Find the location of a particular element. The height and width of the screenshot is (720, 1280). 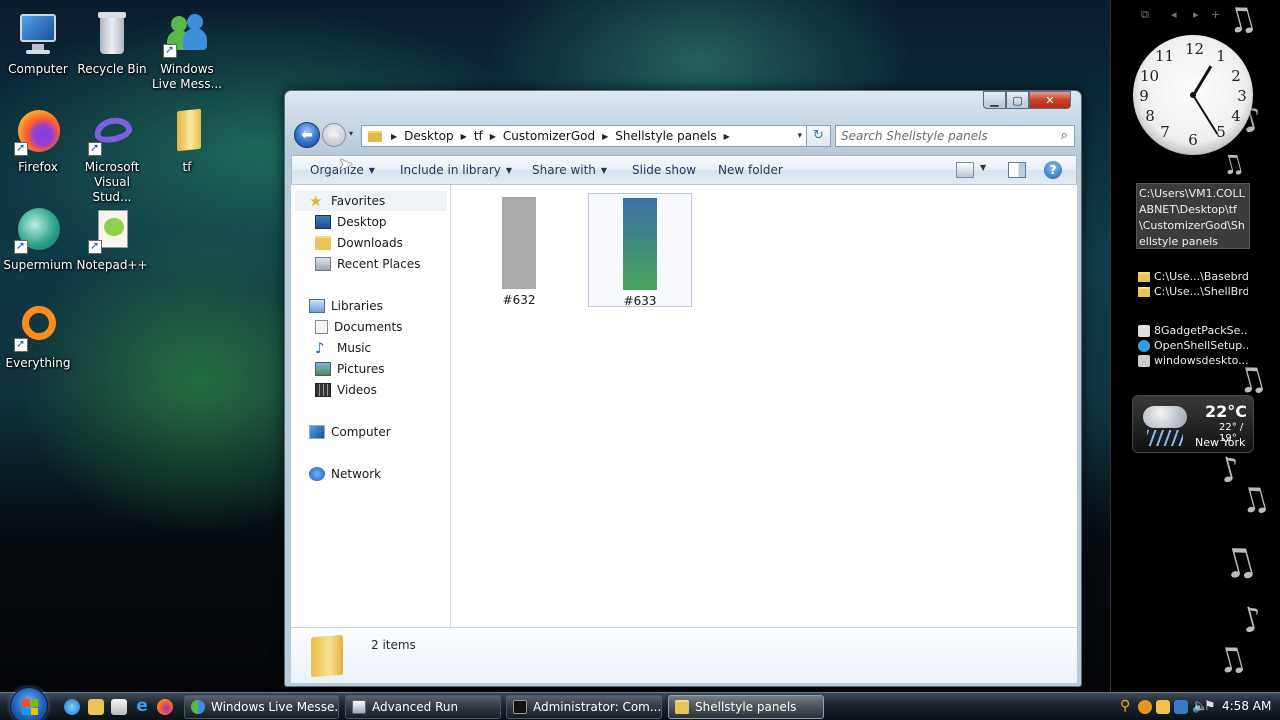

nav-computer: Computer is located at coordinates (374, 432).